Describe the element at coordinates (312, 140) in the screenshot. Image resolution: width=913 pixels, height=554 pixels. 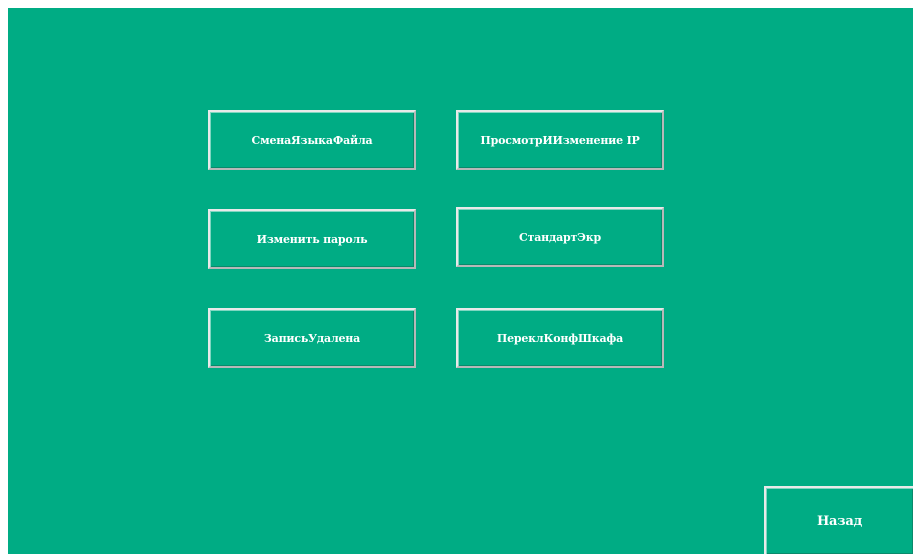
I see `change-file-language-button: СменаЯзыкаФайла` at that location.